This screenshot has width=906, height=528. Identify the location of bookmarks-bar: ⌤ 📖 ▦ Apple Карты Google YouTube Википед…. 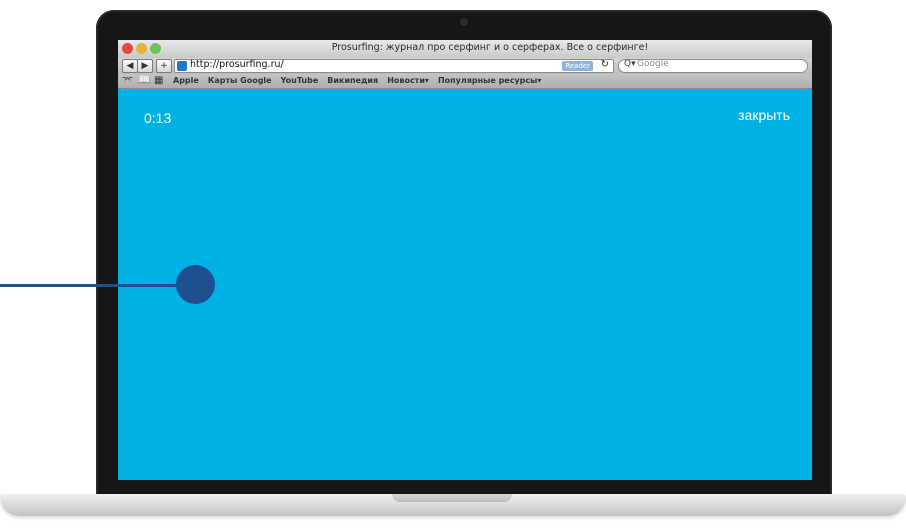
(465, 81).